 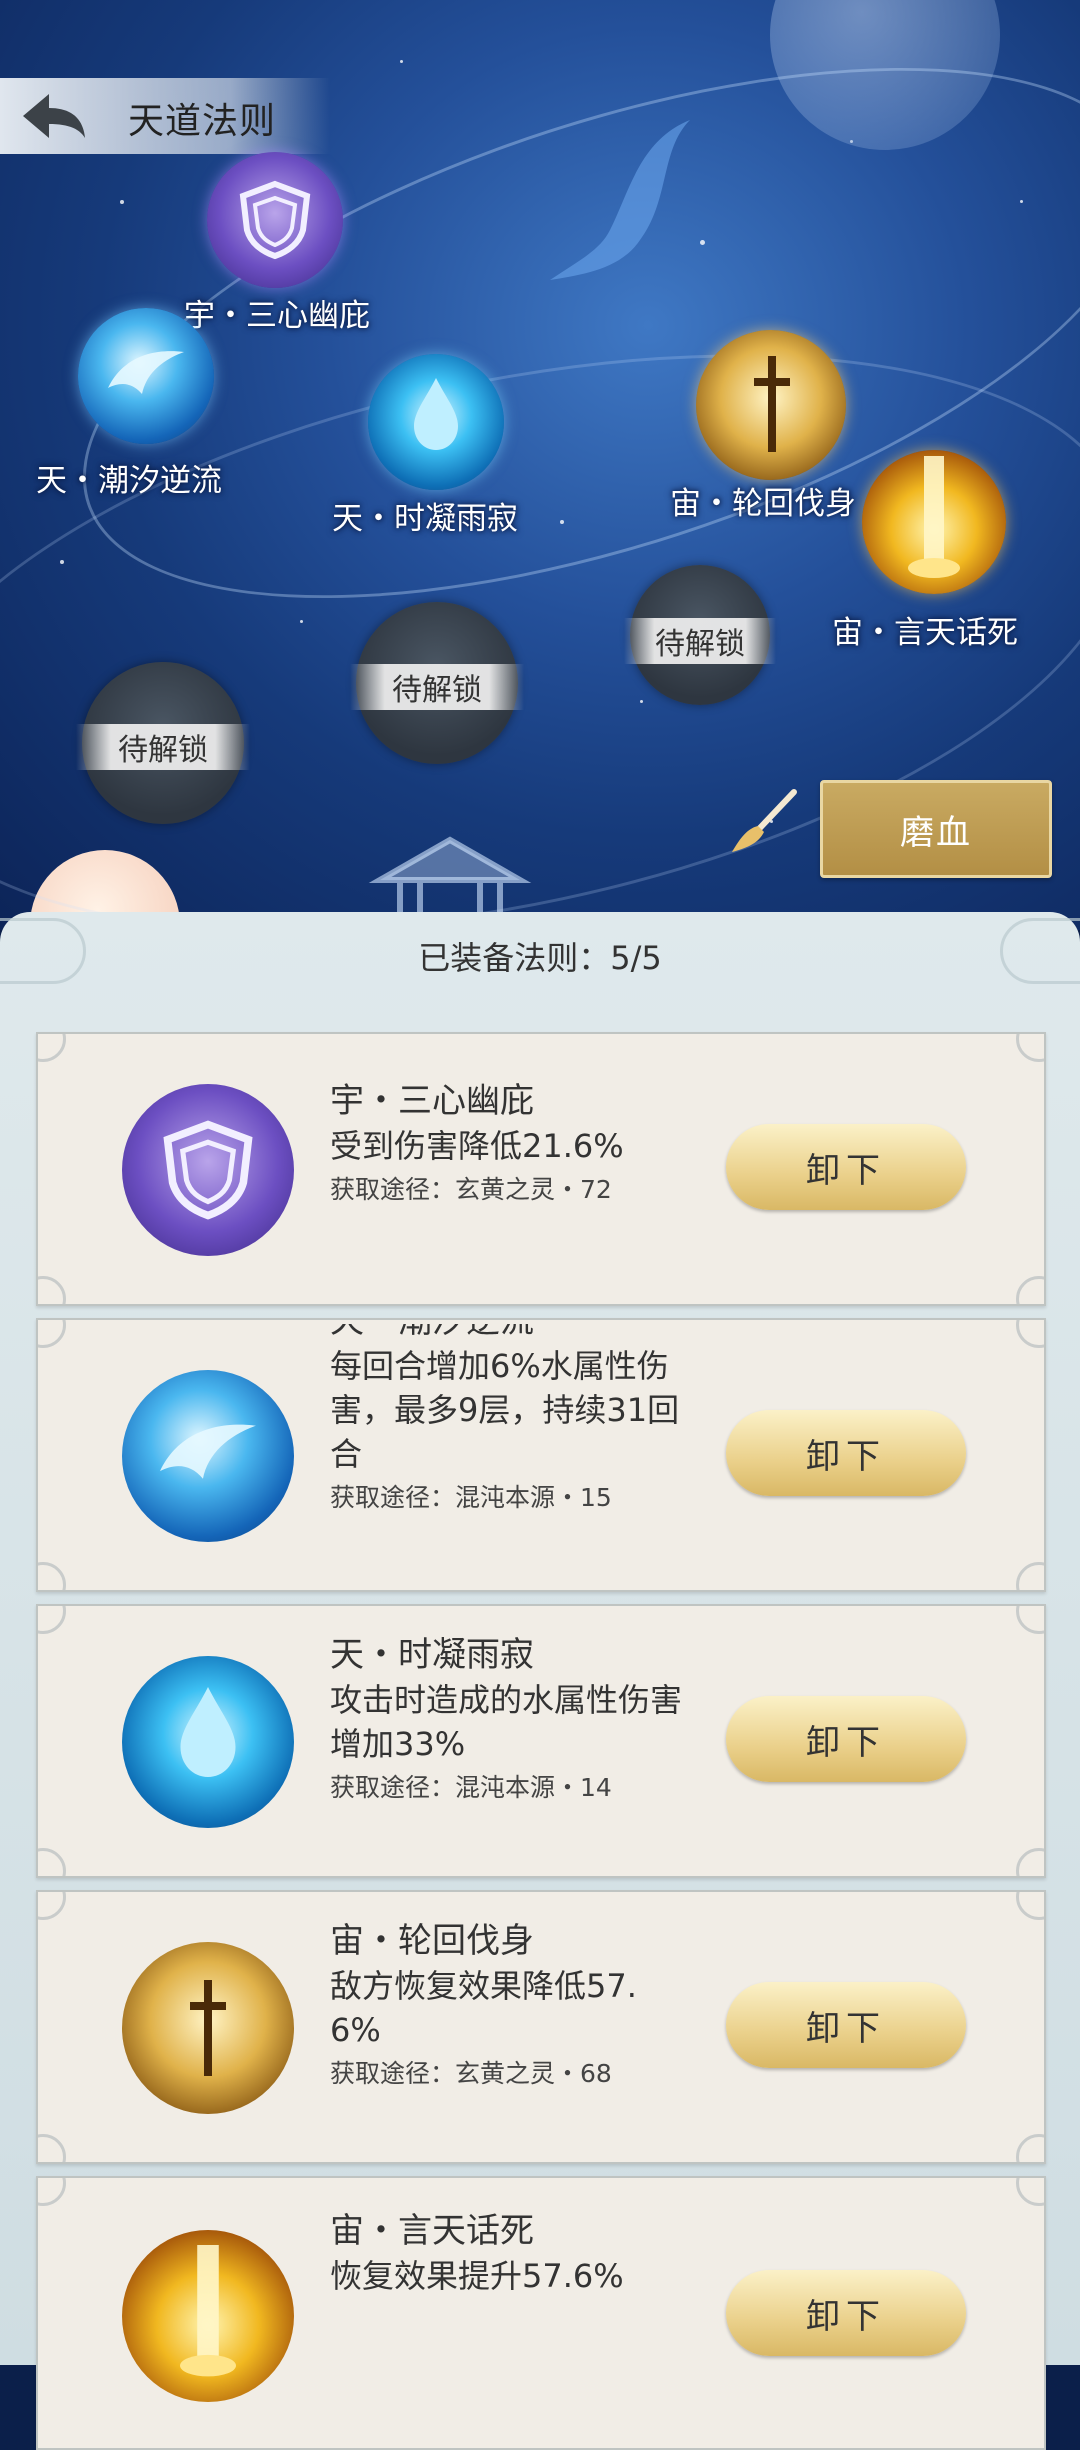 What do you see at coordinates (432, 1655) in the screenshot?
I see `law-name: 天・时凝雨寂` at bounding box center [432, 1655].